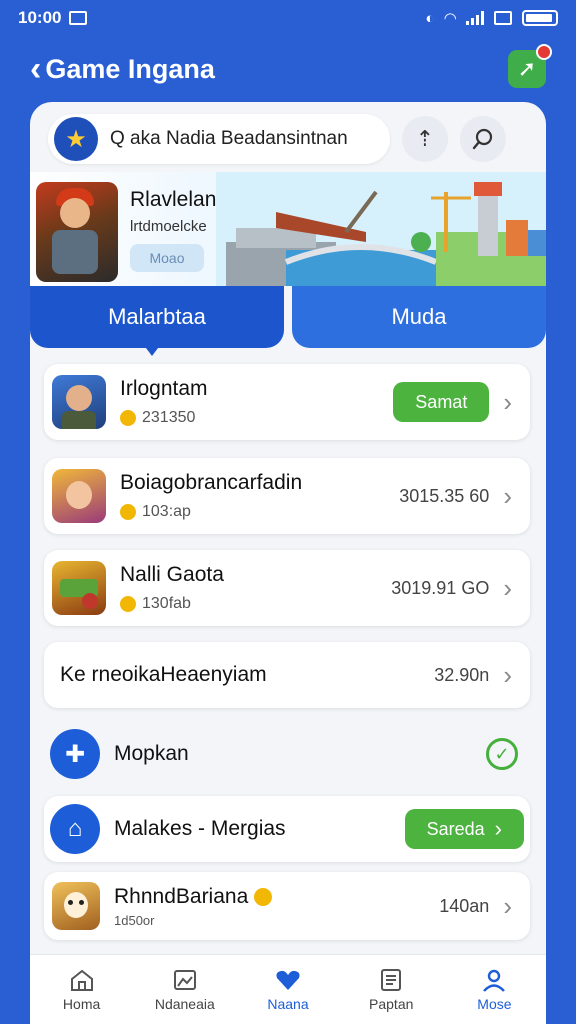  Describe the element at coordinates (181, 896) in the screenshot. I see `item-title-text: RhnndBariana` at that location.